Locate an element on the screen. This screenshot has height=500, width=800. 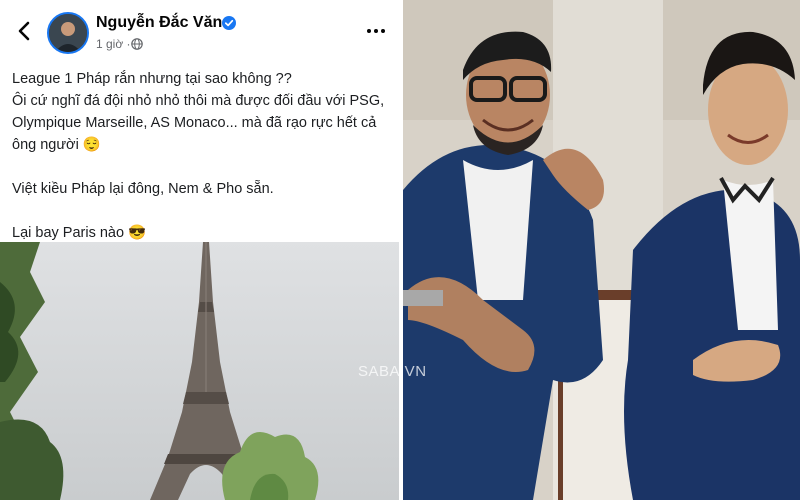
watermark: SABA.VN is located at coordinates (392, 371).